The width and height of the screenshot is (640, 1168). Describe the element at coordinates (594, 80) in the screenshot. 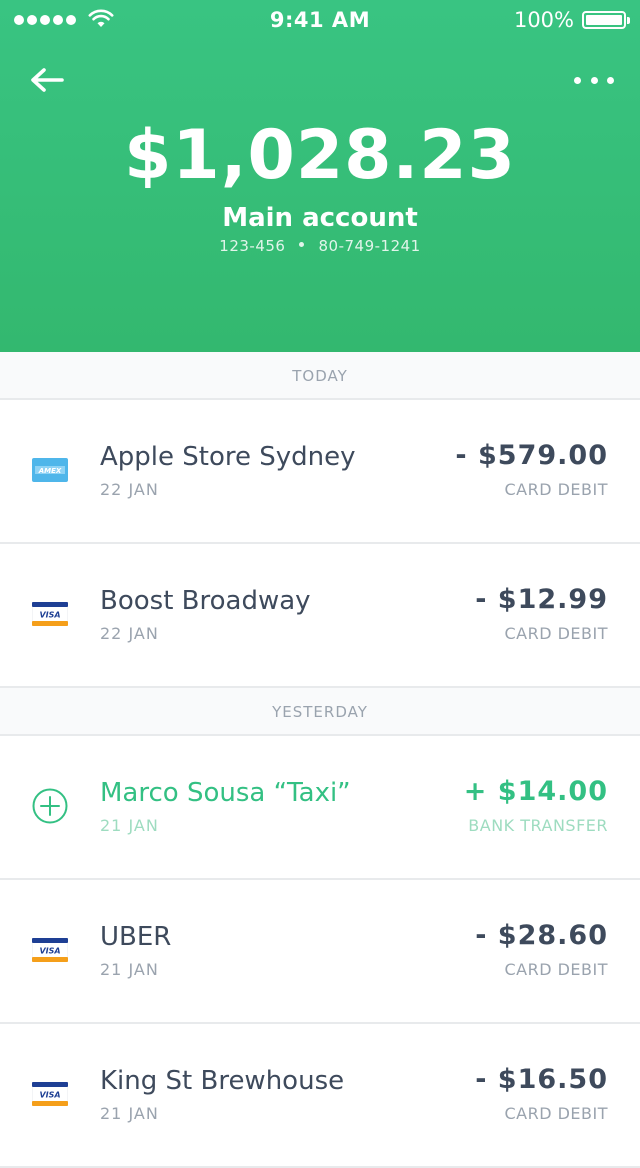

I see `more-dots-icon` at that location.